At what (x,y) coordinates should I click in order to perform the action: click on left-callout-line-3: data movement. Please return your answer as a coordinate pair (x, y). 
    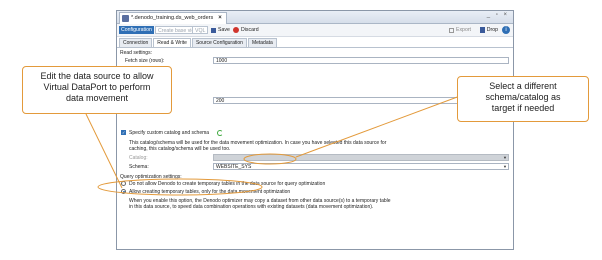
    Looking at the image, I should click on (97, 98).